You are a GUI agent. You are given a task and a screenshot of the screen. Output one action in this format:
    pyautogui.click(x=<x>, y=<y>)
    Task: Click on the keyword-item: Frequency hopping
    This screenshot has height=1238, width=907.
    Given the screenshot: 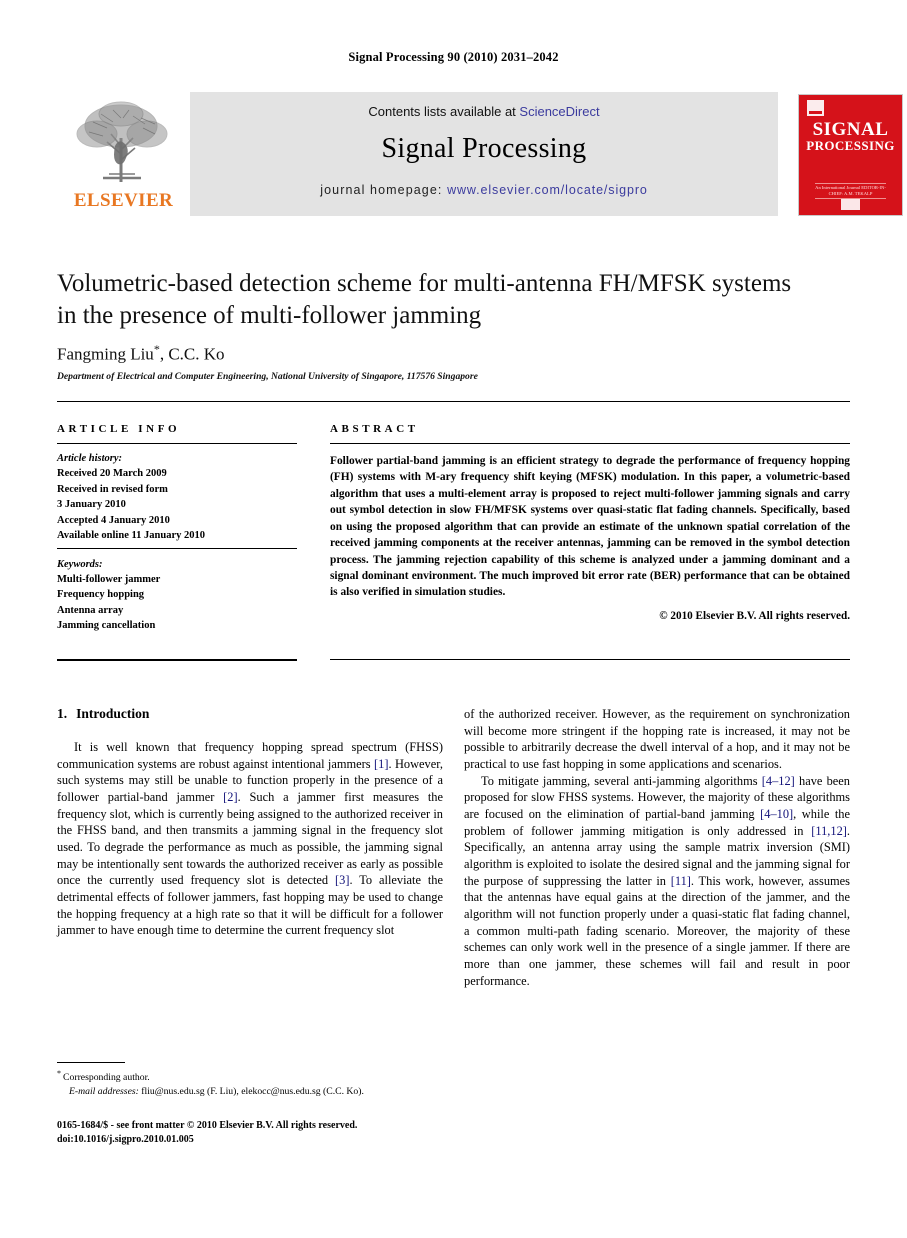 What is the action you would take?
    pyautogui.click(x=101, y=595)
    